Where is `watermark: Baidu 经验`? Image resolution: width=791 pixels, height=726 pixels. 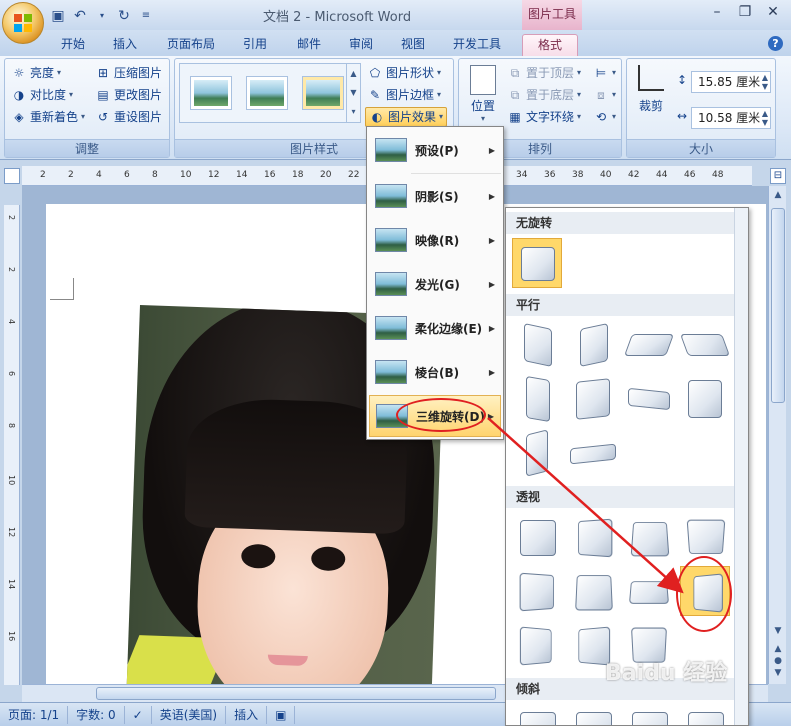 watermark: Baidu 经验 is located at coordinates (666, 673).